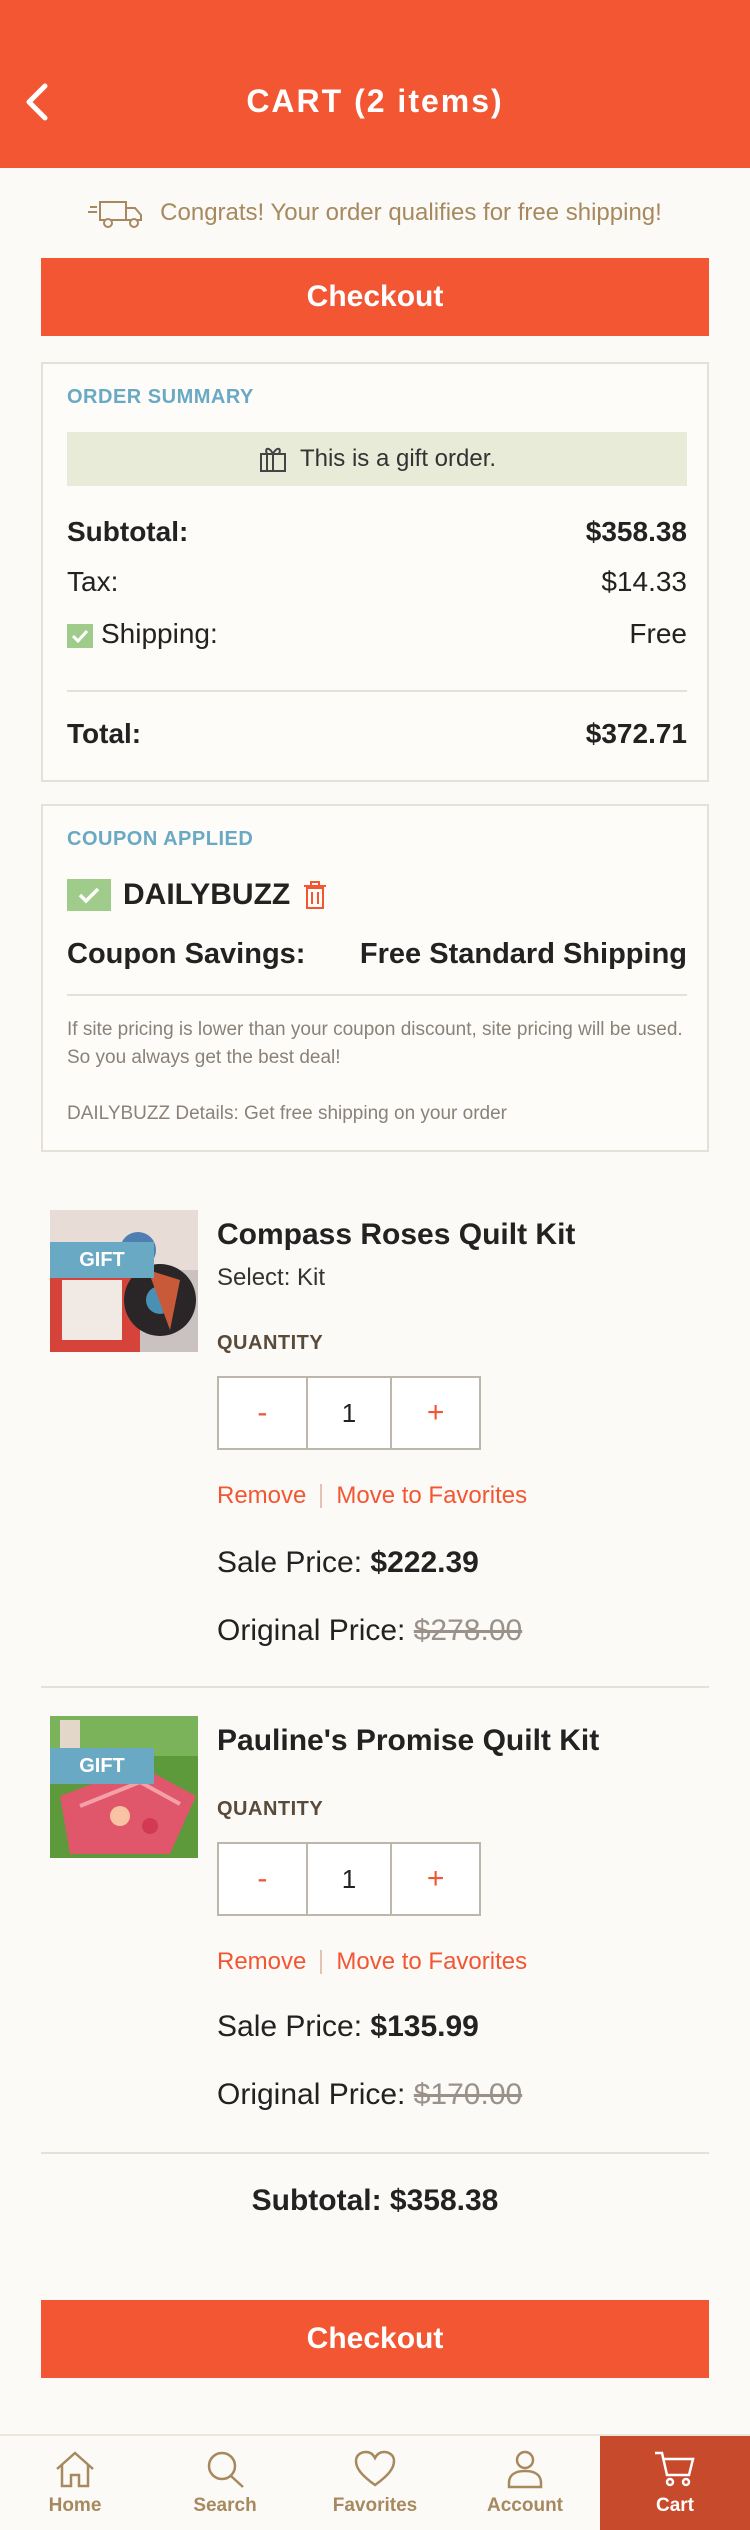  What do you see at coordinates (377, 634) in the screenshot?
I see `shipping-row: Shipping: Free` at bounding box center [377, 634].